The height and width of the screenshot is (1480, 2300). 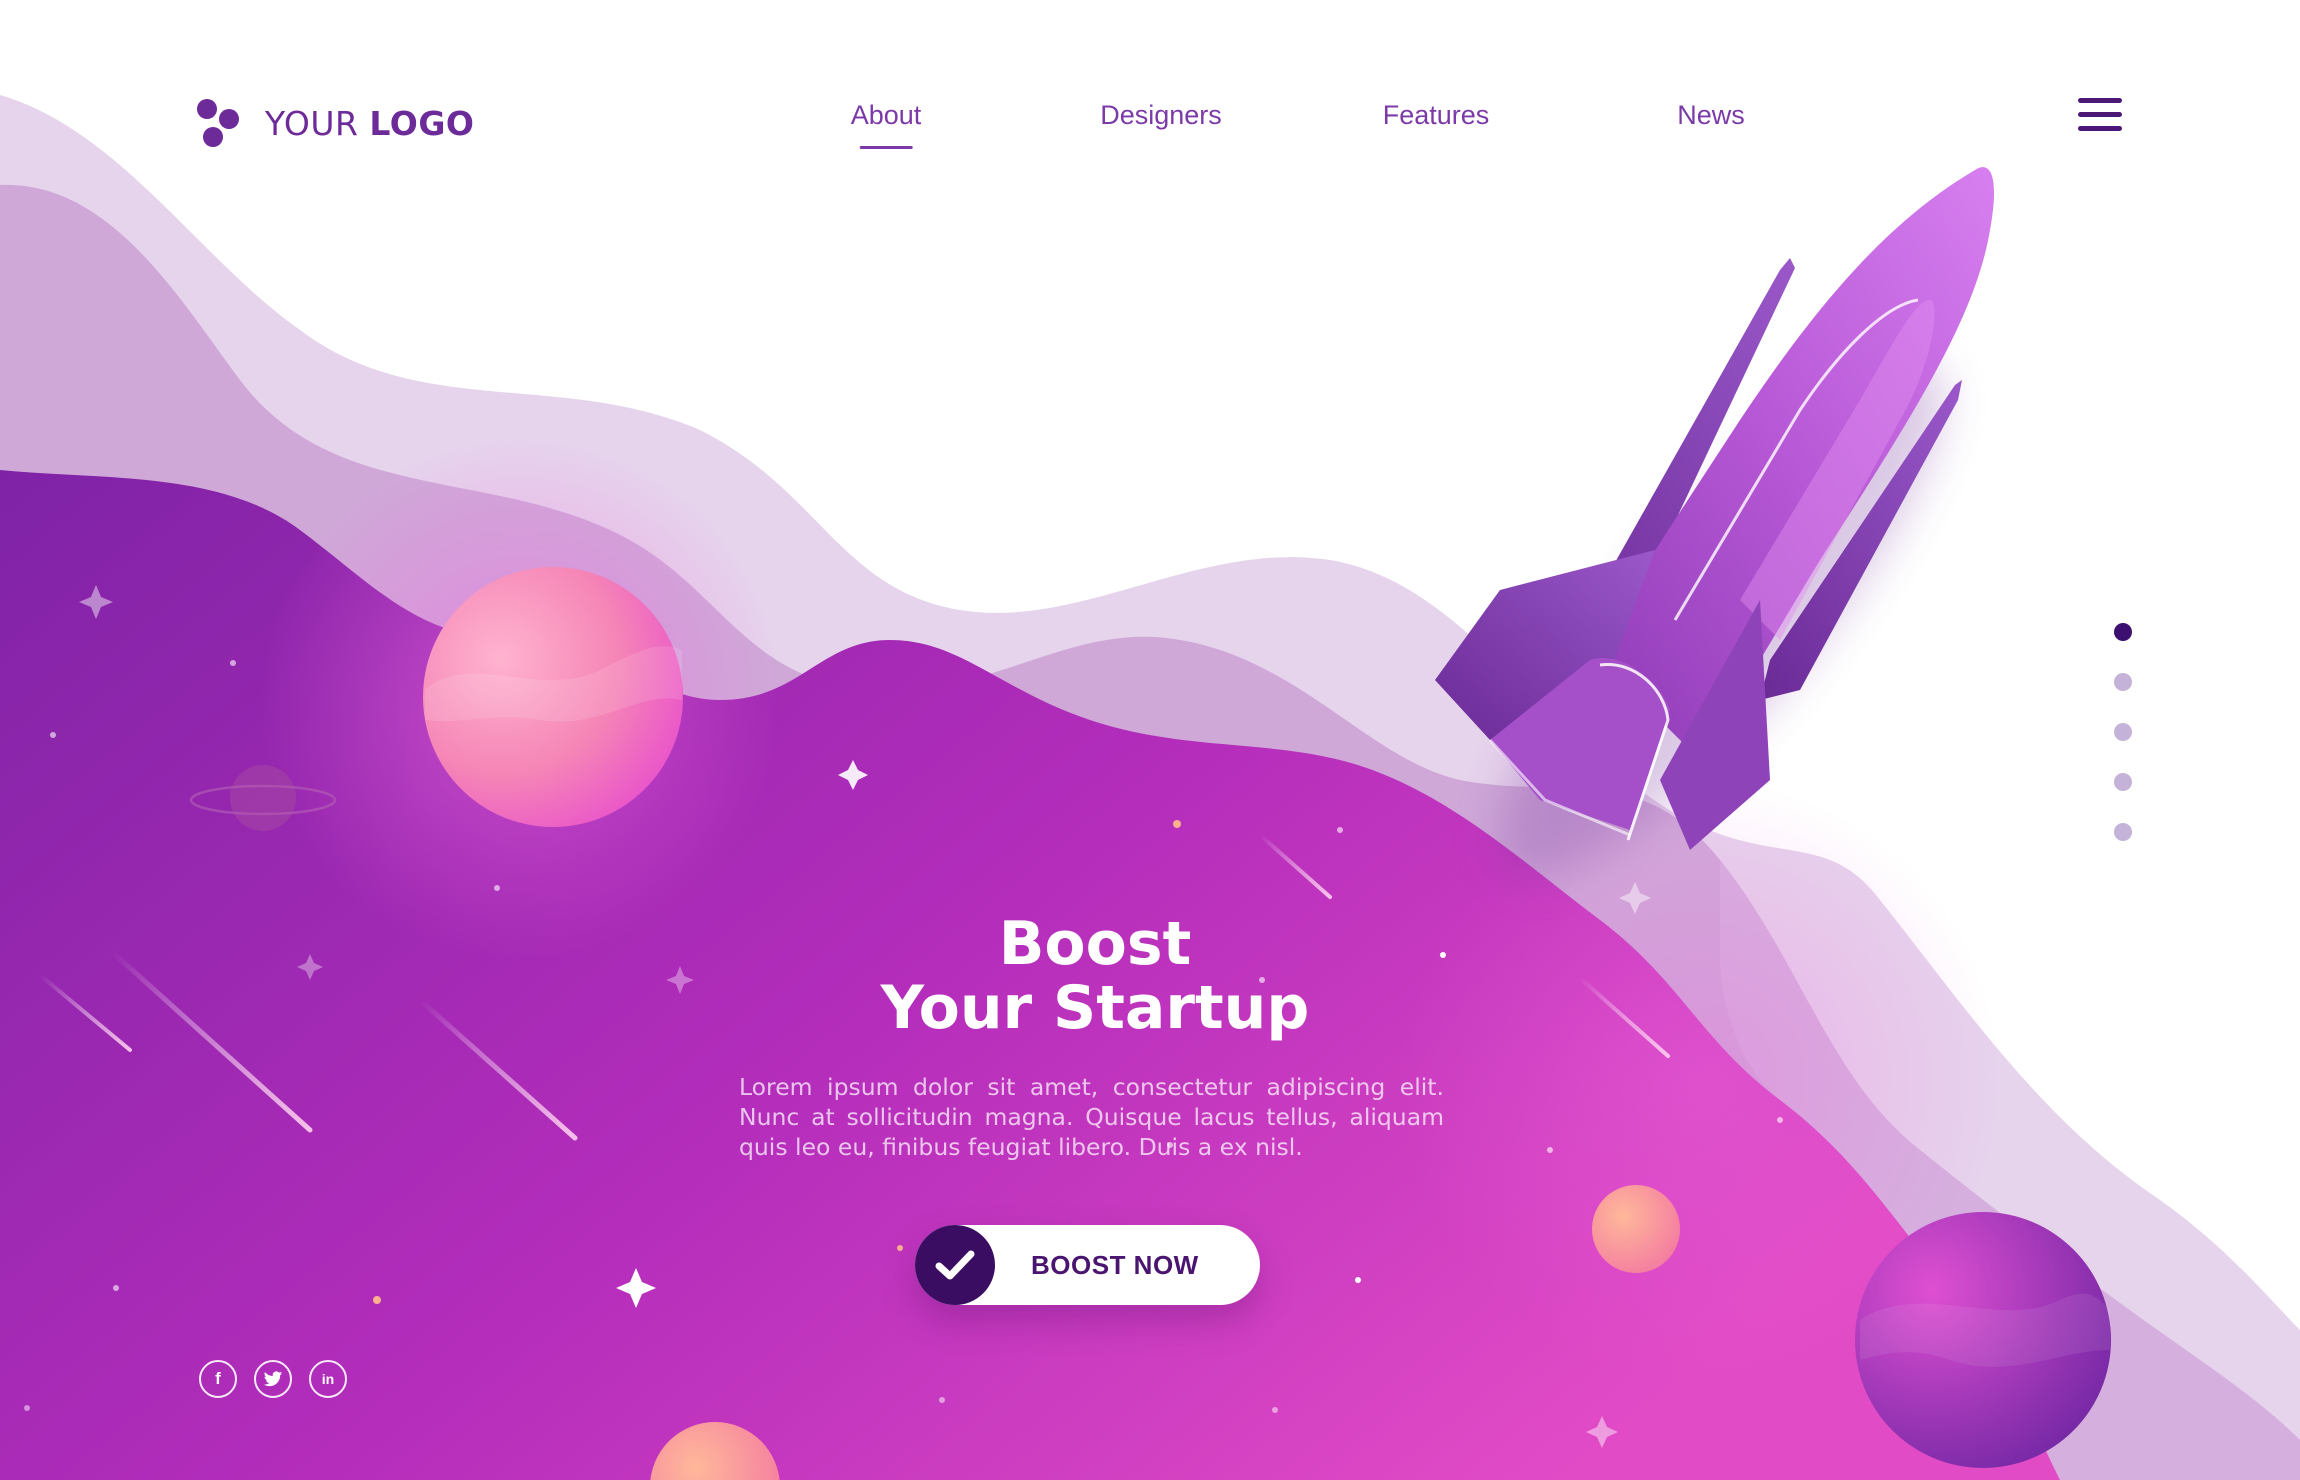 I want to click on boost-now-label: BOOST NOW, so click(x=1115, y=1265).